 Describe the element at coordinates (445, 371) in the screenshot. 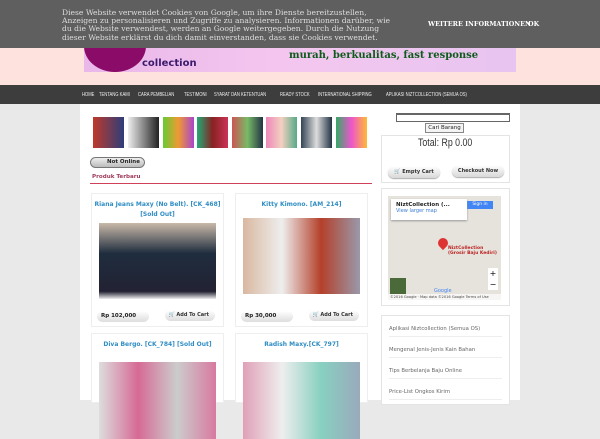

I see `sidebar-link: Tips Berbelanja Baju Online` at that location.